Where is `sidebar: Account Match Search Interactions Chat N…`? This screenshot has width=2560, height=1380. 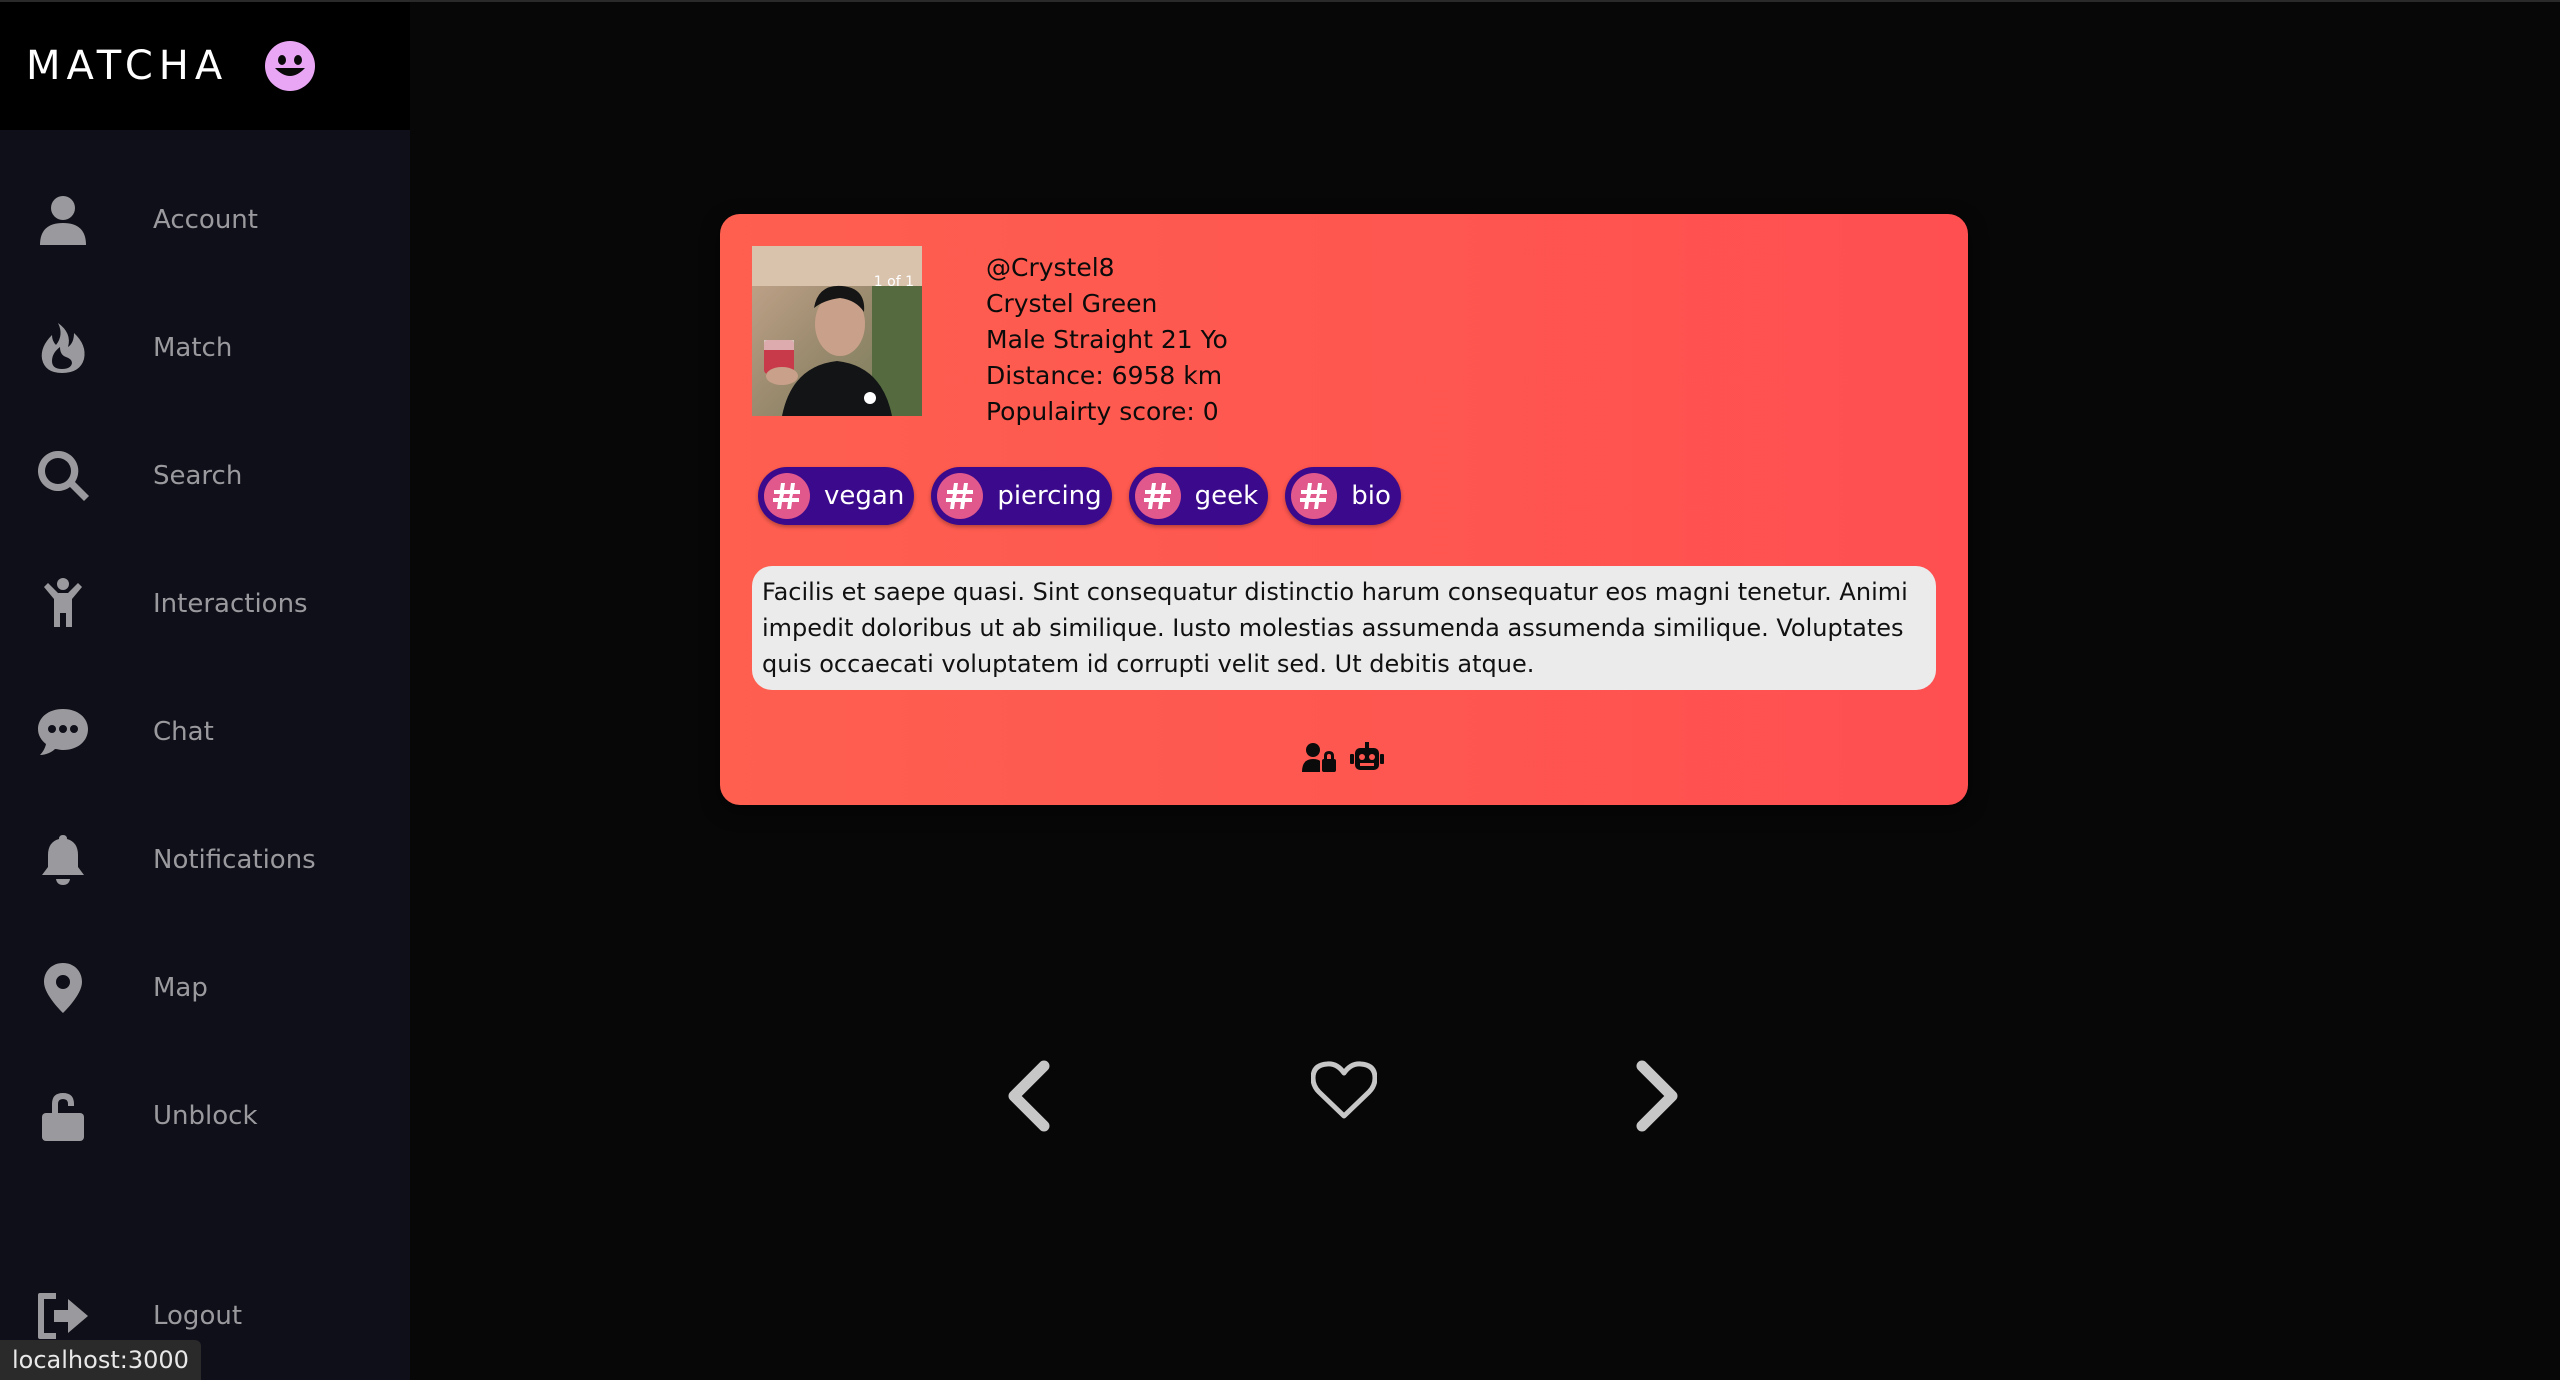 sidebar: Account Match Search Interactions Chat N… is located at coordinates (205, 755).